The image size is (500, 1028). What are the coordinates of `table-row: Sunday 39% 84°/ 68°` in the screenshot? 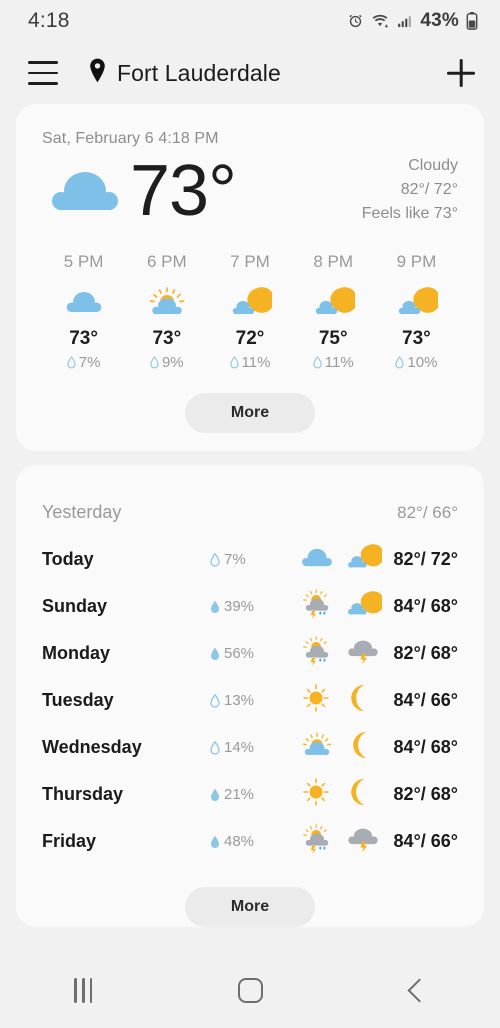 It's located at (250, 606).